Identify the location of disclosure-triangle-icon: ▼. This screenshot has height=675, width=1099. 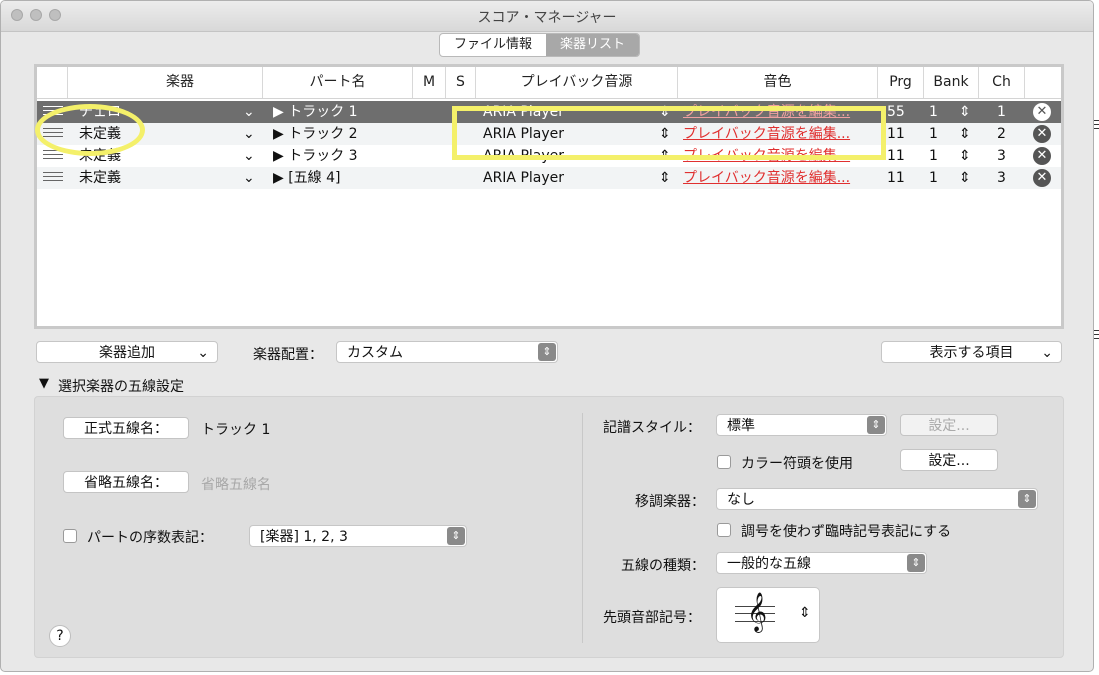
(44, 383).